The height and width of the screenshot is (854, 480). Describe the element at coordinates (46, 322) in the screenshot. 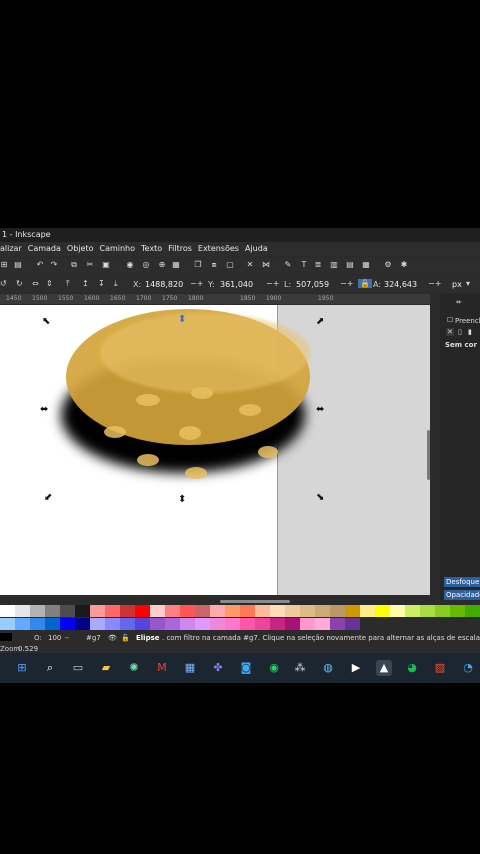

I see `scale-handle-top-left: ⬉` at that location.